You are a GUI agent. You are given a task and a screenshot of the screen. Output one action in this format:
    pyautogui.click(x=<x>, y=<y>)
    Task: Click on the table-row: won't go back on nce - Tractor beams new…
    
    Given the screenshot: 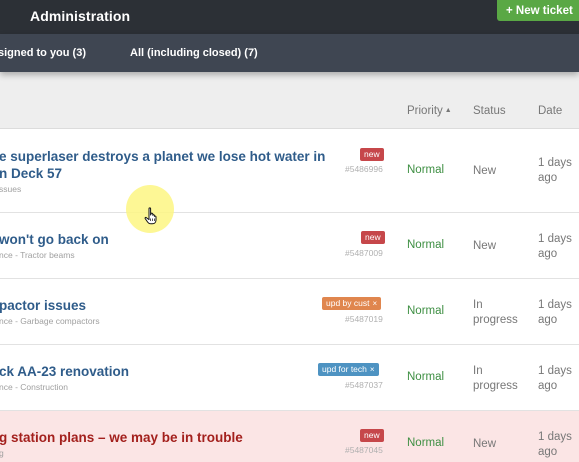 What is the action you would take?
    pyautogui.click(x=289, y=246)
    